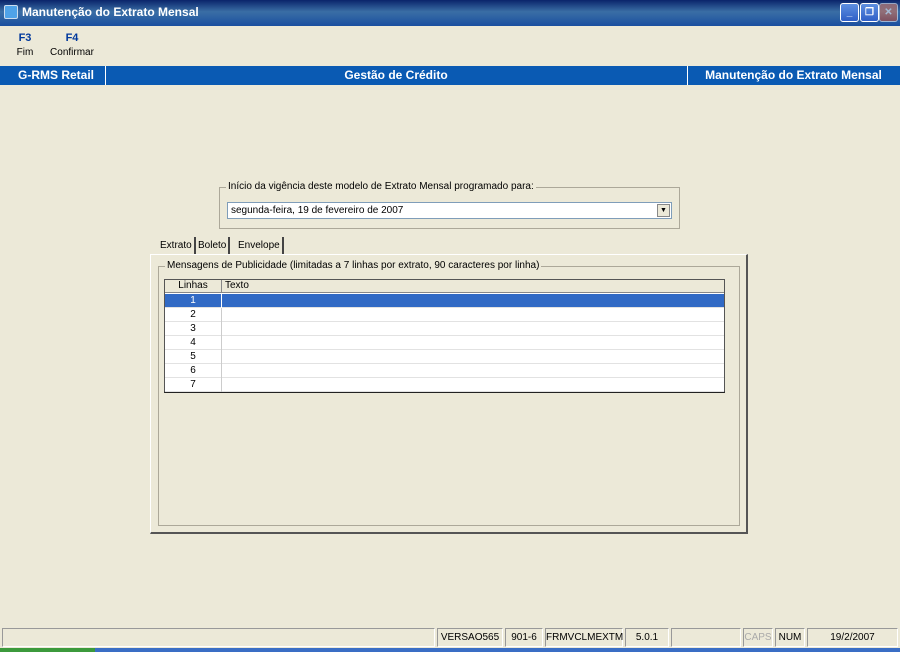  I want to click on f3-key: F3, so click(25, 38).